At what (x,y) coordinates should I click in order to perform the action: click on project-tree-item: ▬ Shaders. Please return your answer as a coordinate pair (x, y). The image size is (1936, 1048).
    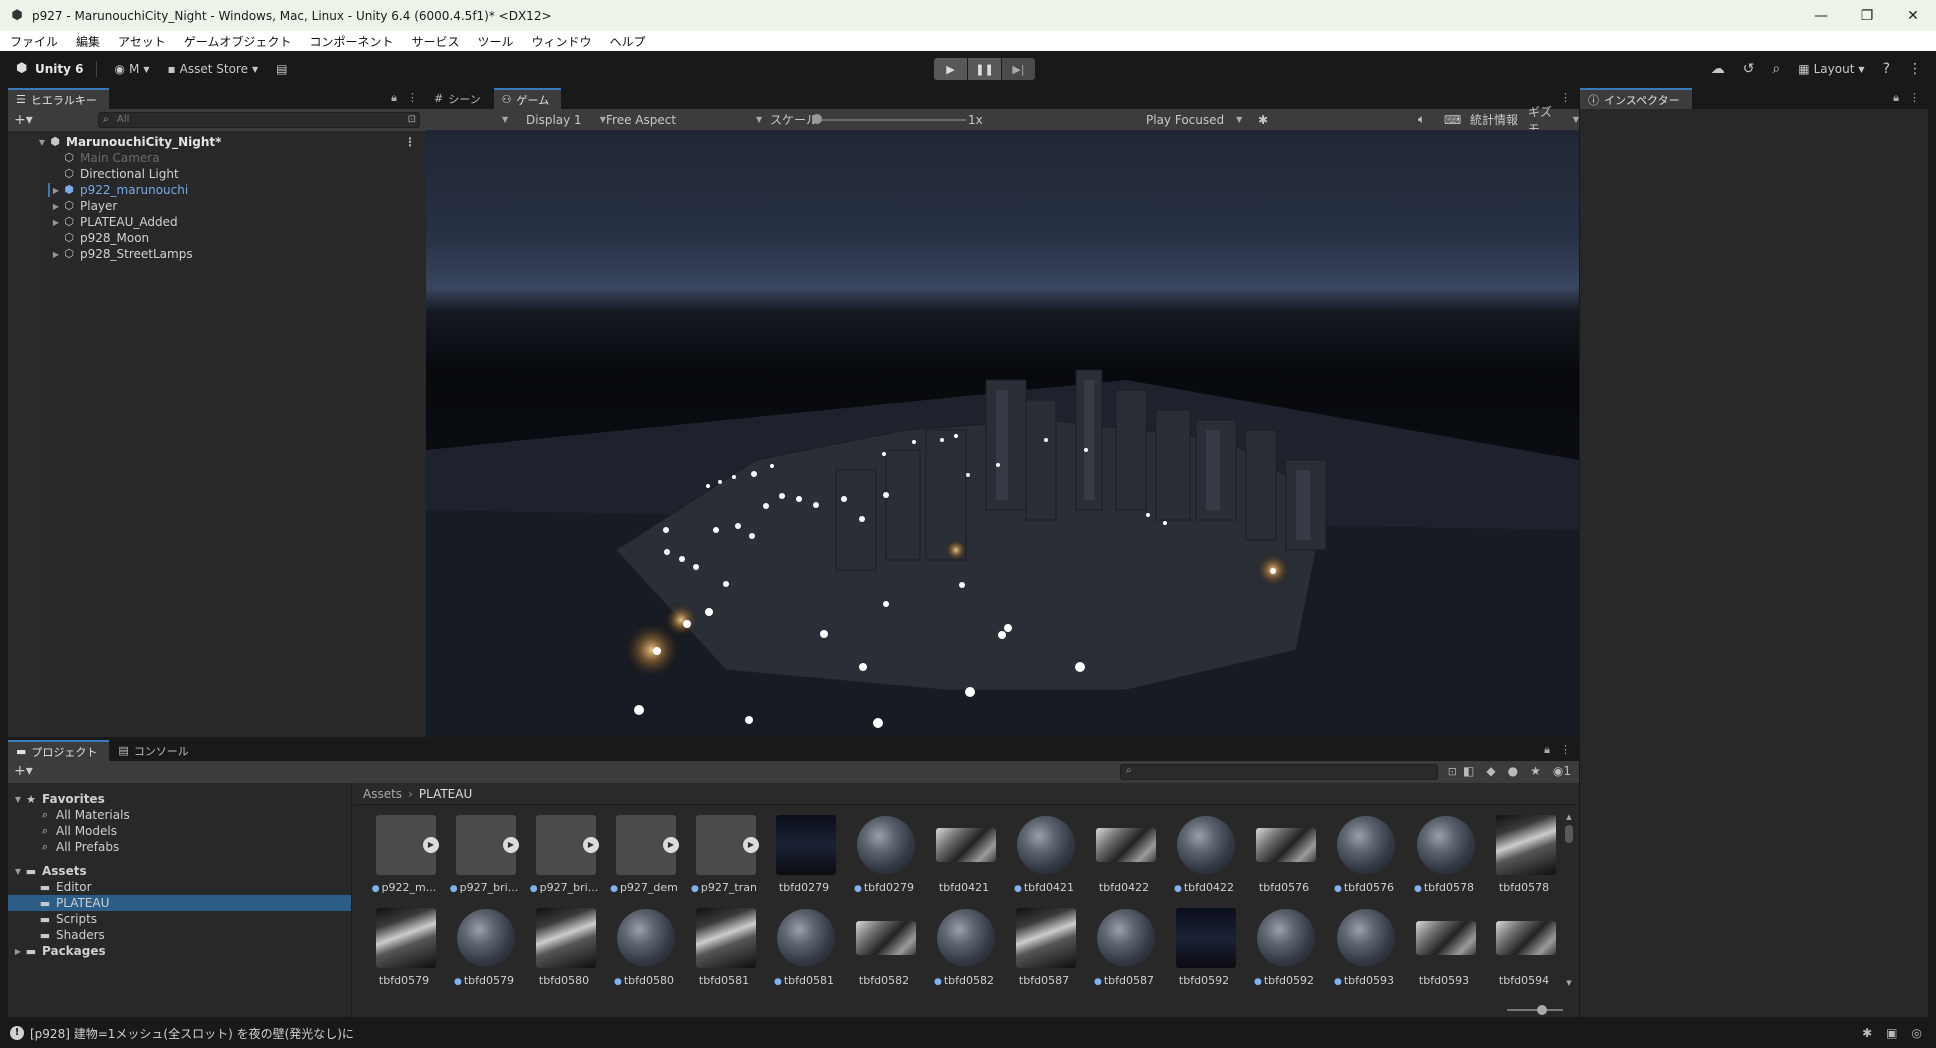
    Looking at the image, I should click on (179, 935).